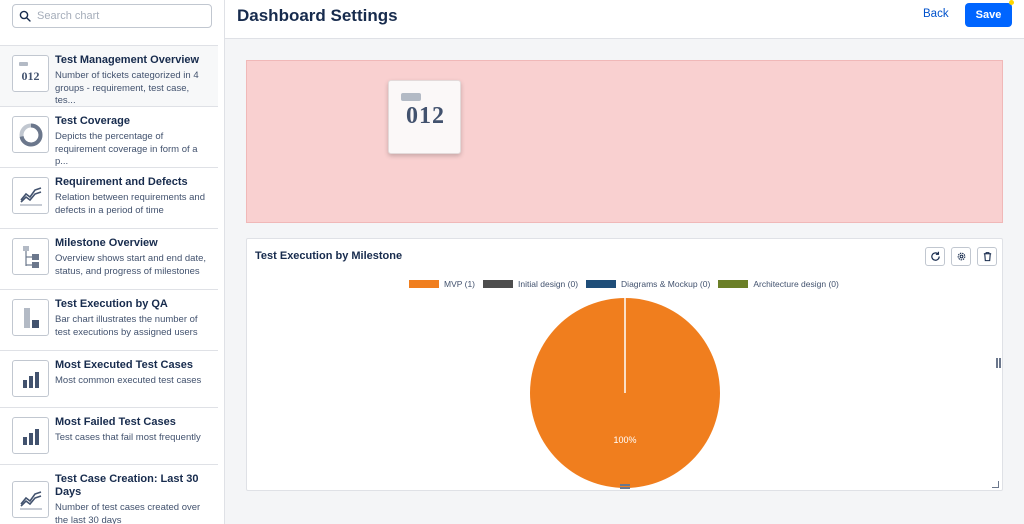 The height and width of the screenshot is (524, 1024). Describe the element at coordinates (1011, 2) in the screenshot. I see `notification-dot` at that location.